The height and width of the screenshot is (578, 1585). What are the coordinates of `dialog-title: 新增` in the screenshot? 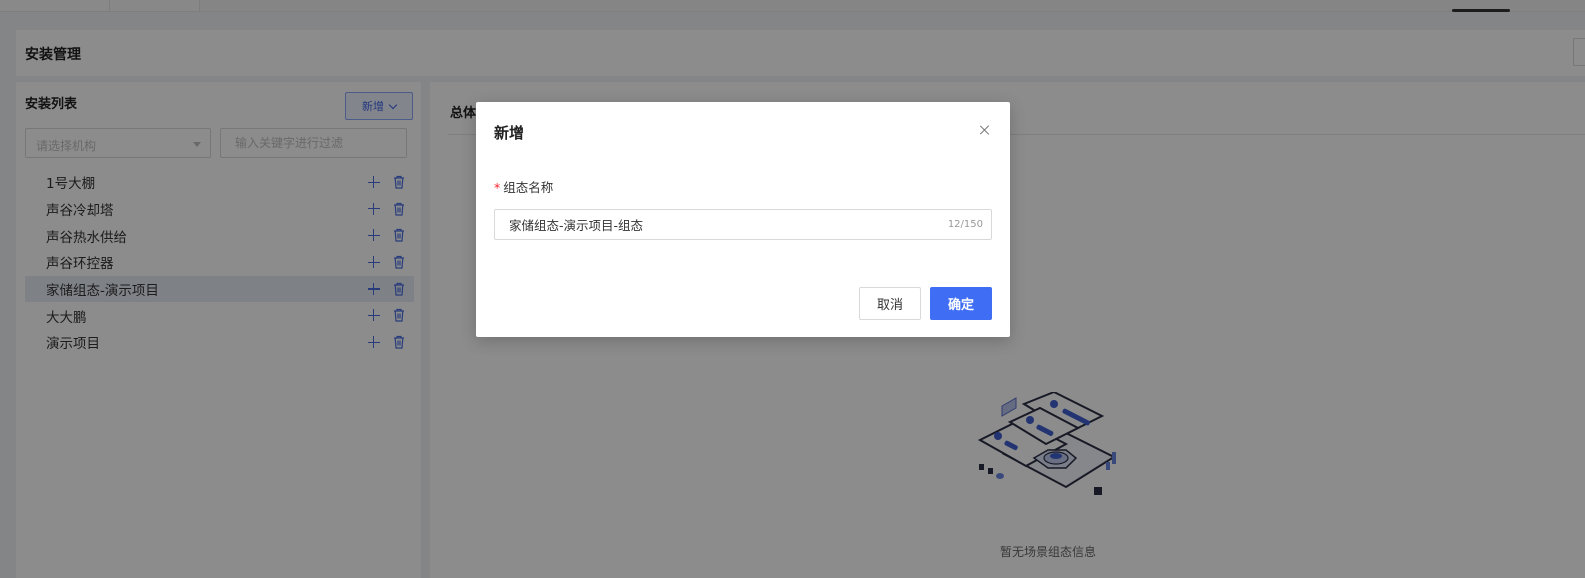 It's located at (509, 133).